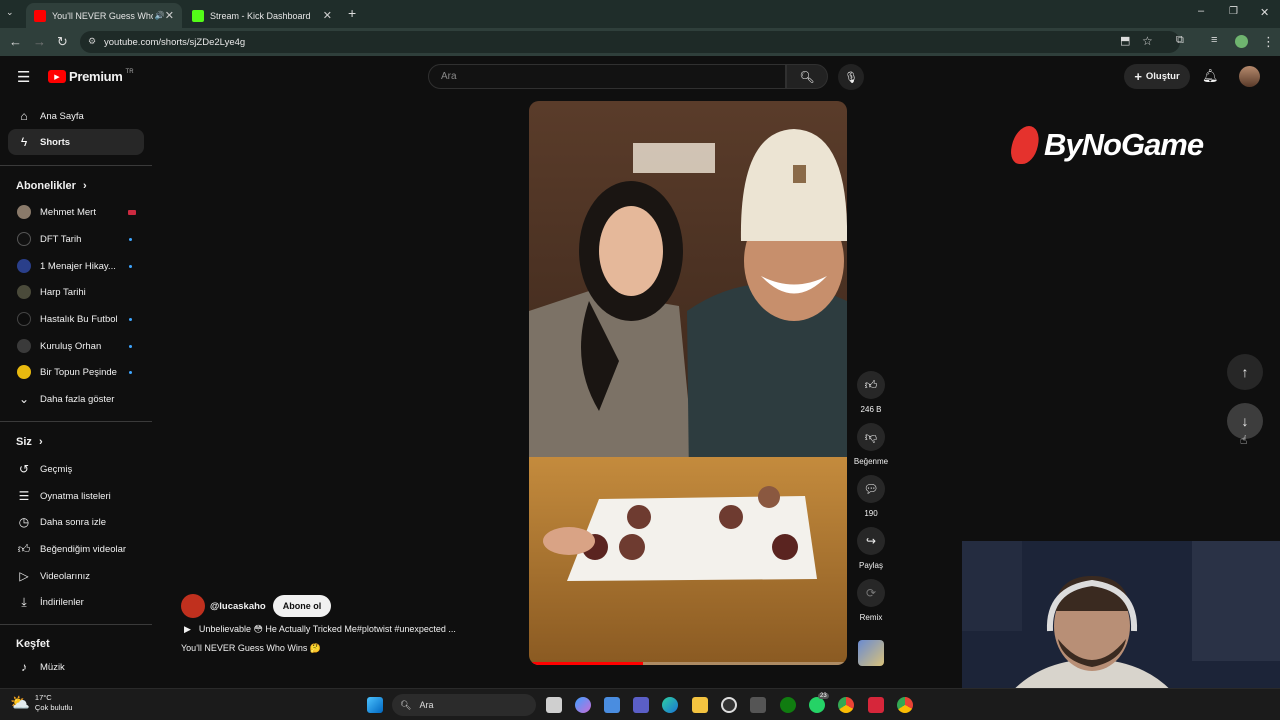 The height and width of the screenshot is (720, 1280). I want to click on reload-icon: ↻, so click(62, 42).